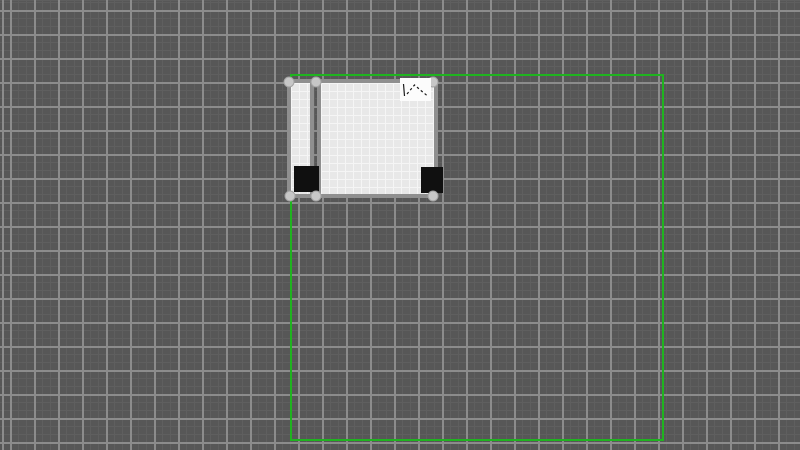  I want to click on corner-block-right, so click(432, 180).